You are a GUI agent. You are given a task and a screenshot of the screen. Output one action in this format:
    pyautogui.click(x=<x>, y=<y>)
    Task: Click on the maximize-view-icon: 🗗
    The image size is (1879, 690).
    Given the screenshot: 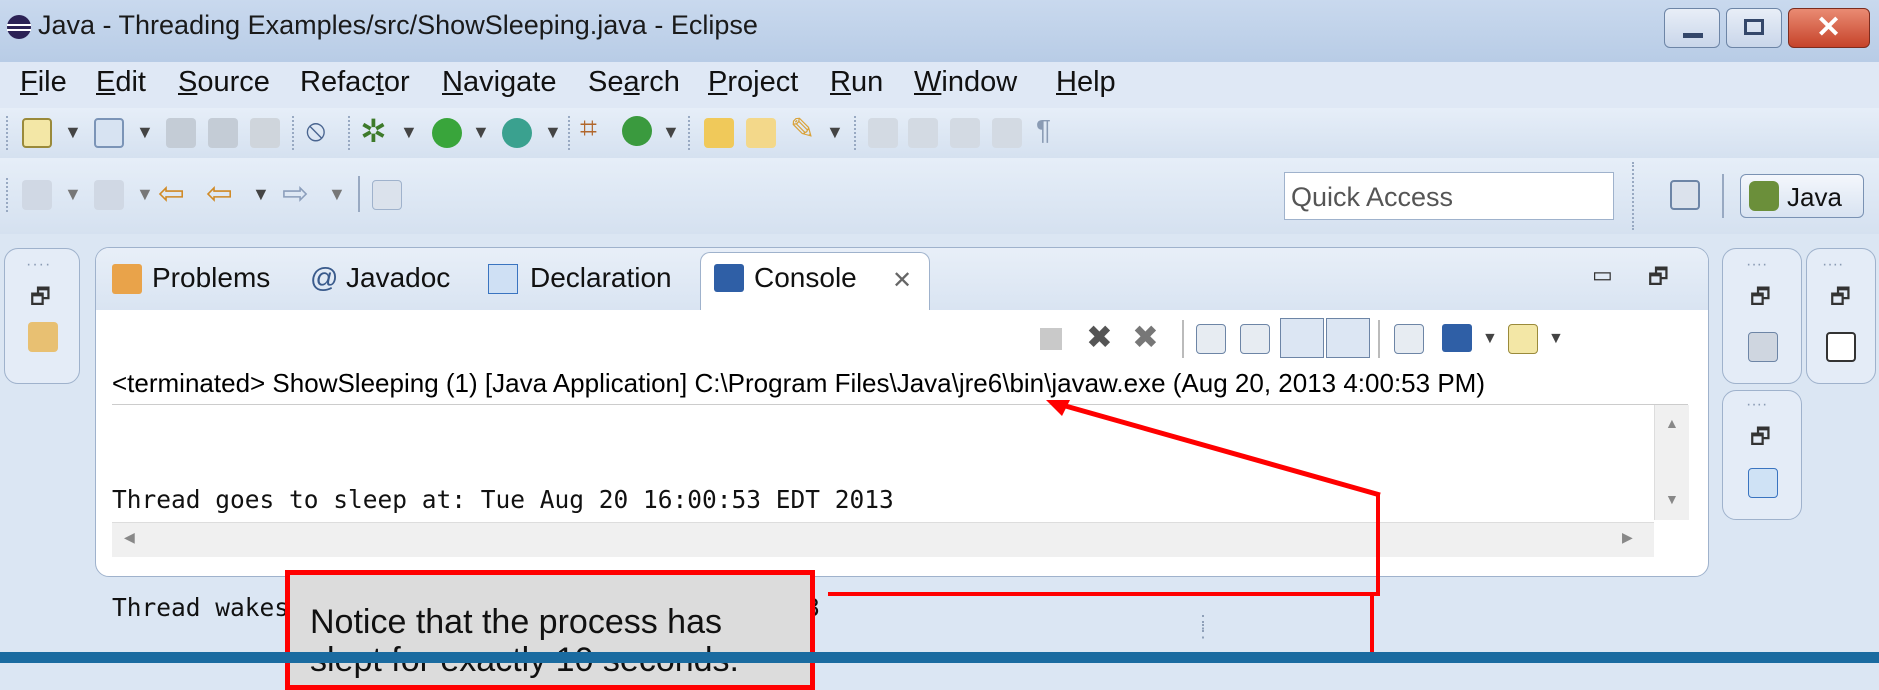 What is the action you would take?
    pyautogui.click(x=1658, y=279)
    